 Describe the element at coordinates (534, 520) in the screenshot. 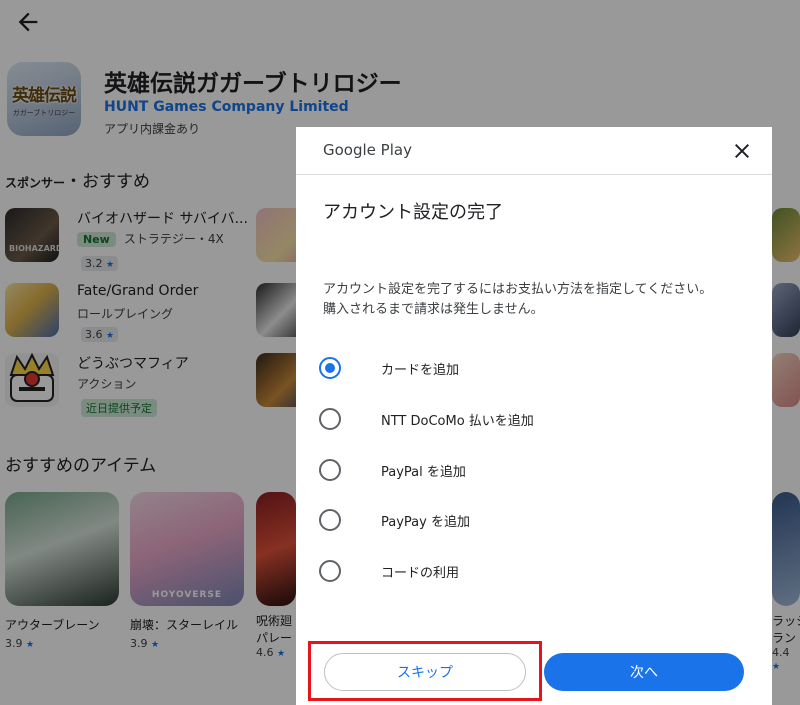

I see `option-add-paypay: PayPay を追加` at that location.